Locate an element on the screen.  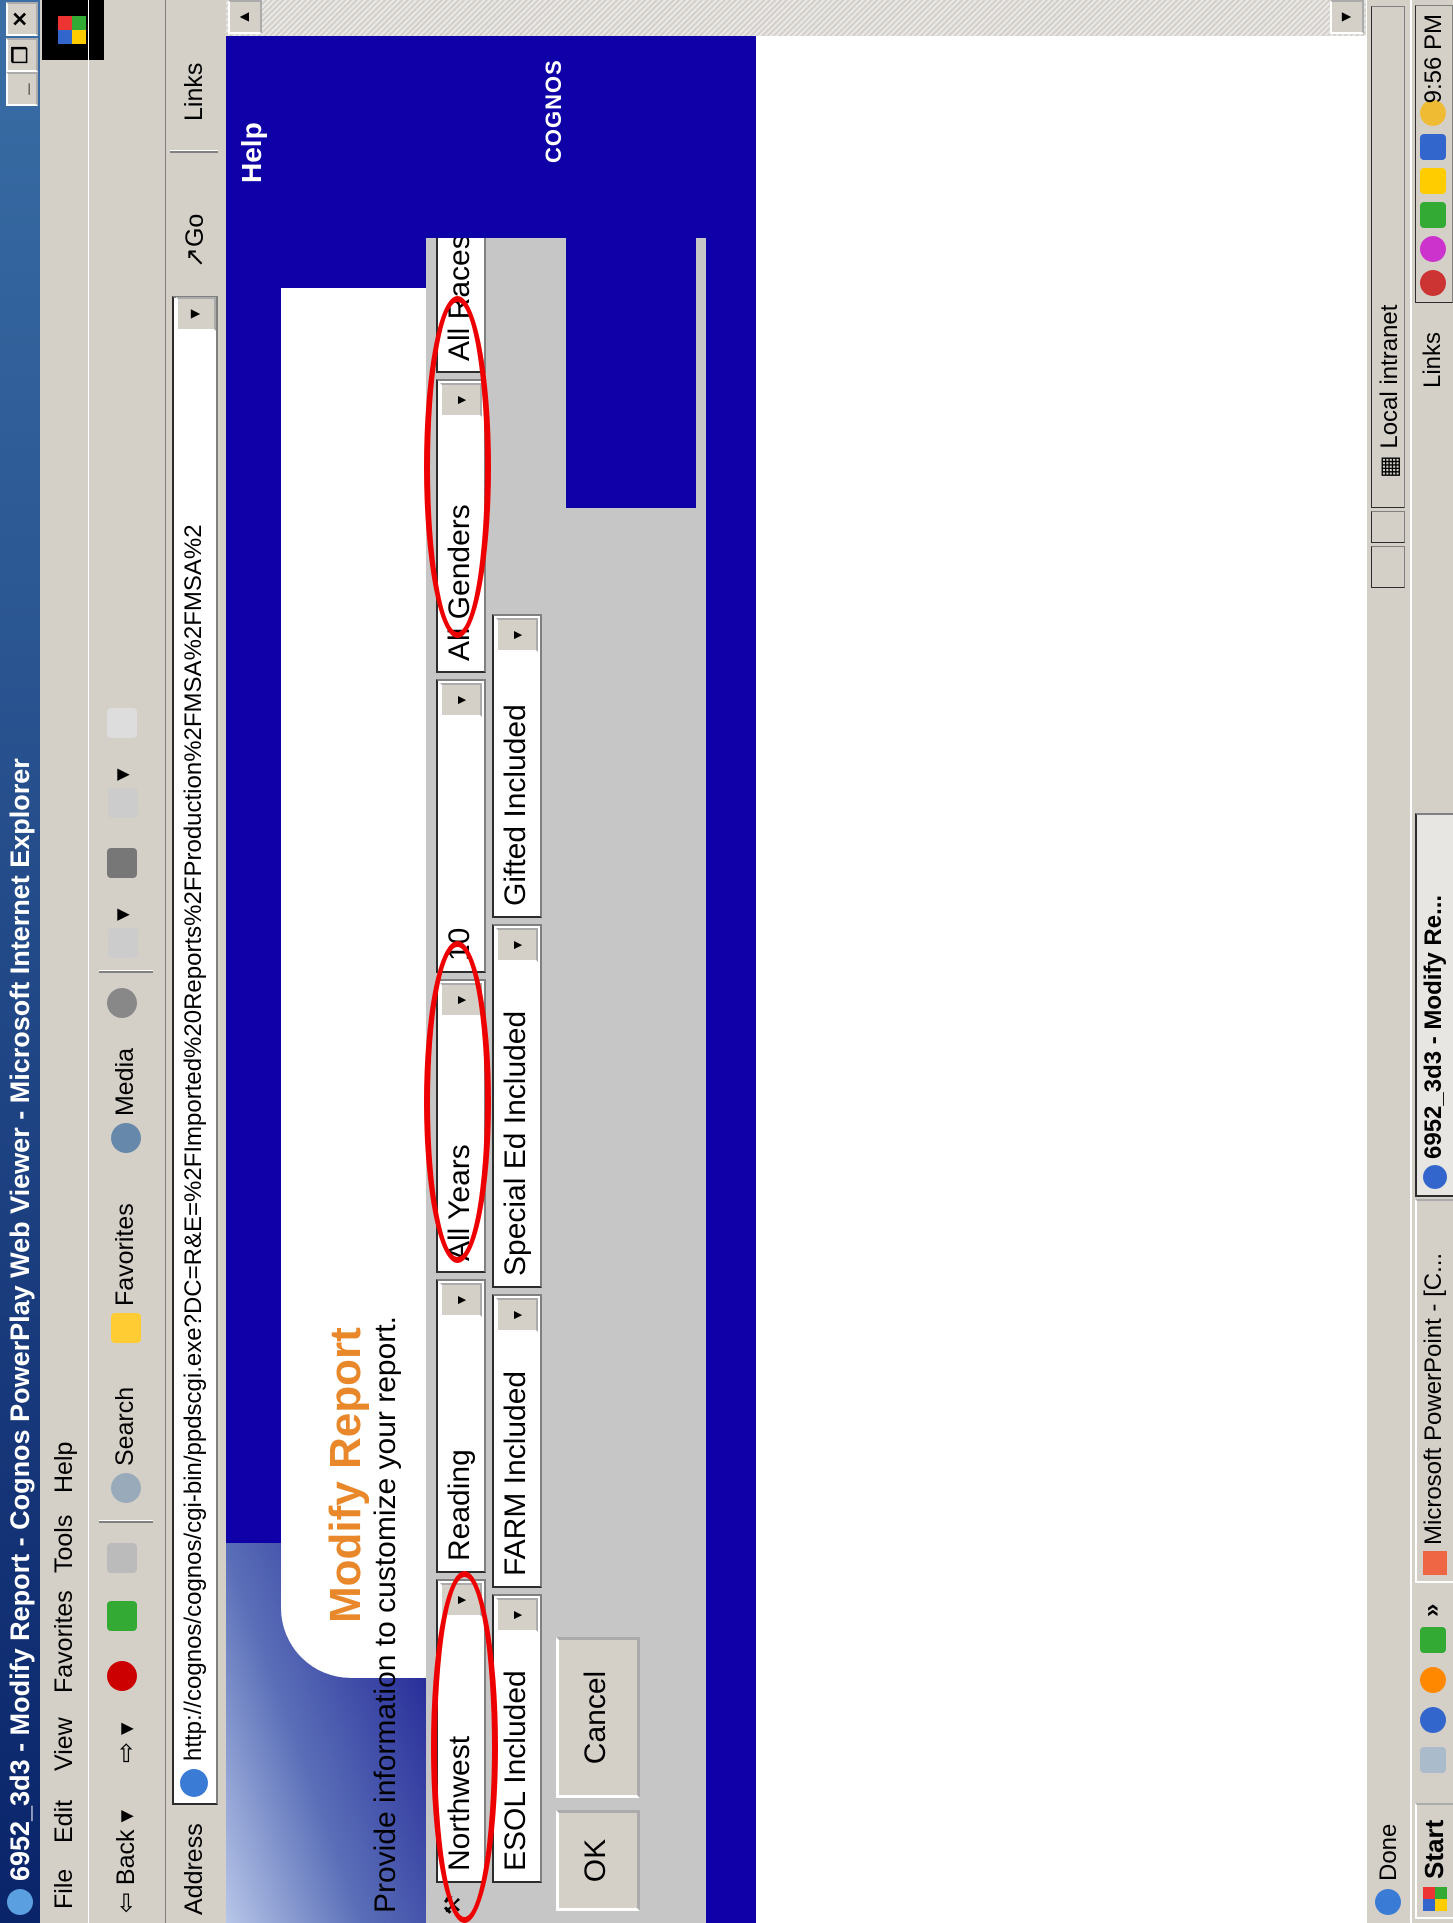
esol-select: ESOL Included ▼ is located at coordinates (517, 1738).